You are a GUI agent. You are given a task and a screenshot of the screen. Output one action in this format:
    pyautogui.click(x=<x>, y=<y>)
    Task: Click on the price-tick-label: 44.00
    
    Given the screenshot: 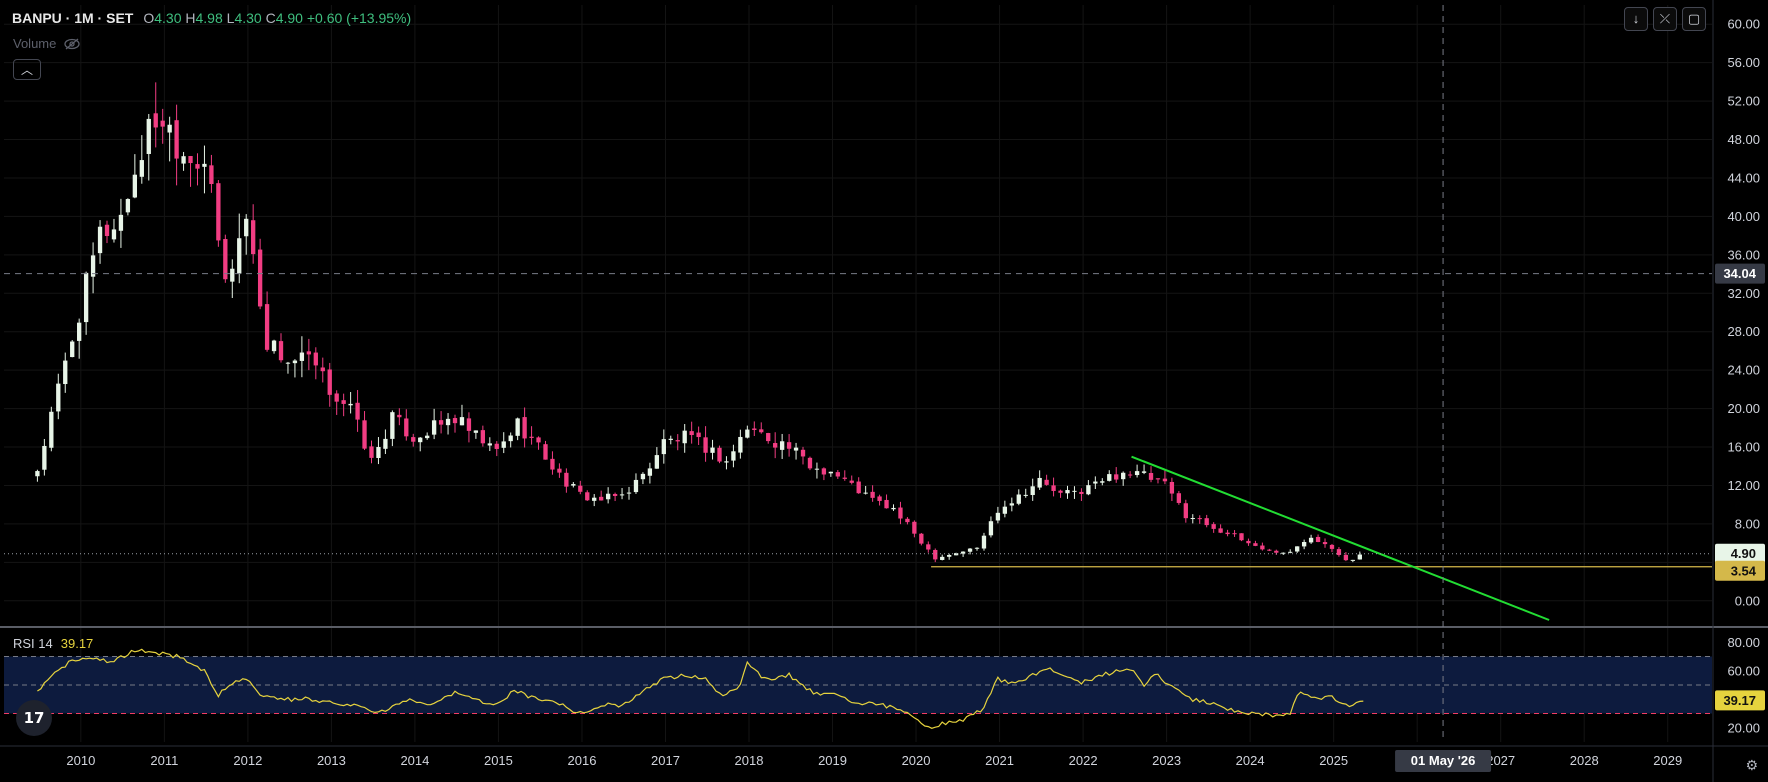 What is the action you would take?
    pyautogui.click(x=1743, y=177)
    